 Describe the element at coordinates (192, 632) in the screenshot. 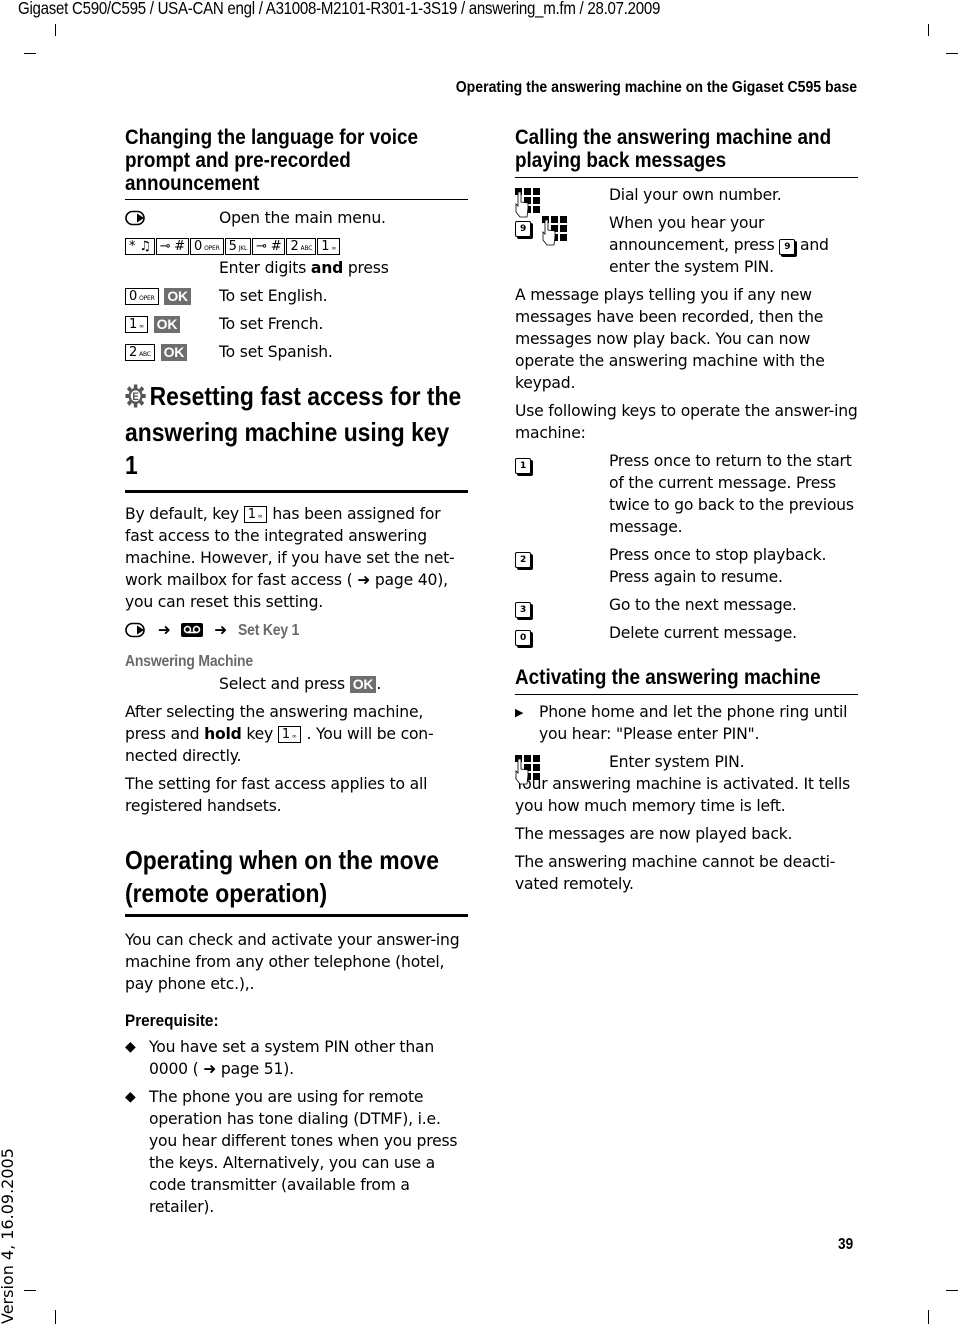

I see `answering-machine-icon` at that location.